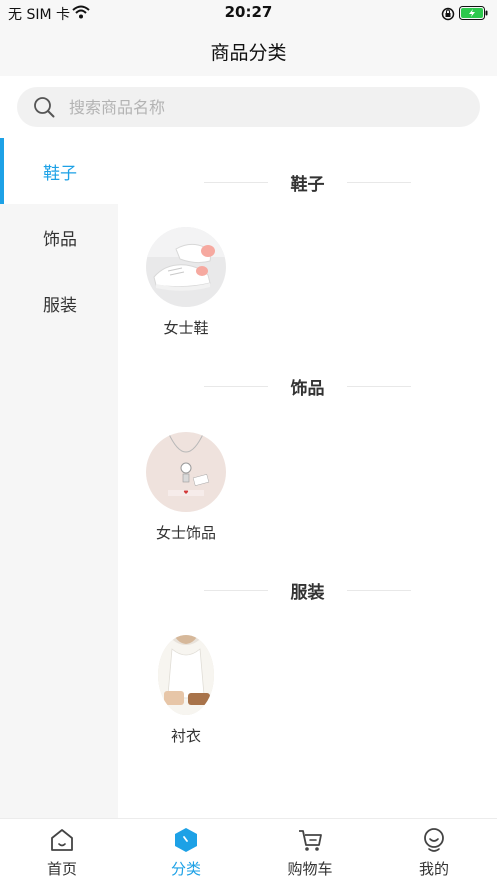 The height and width of the screenshot is (883, 497). Describe the element at coordinates (186, 472) in the screenshot. I see `product-image-necklace` at that location.